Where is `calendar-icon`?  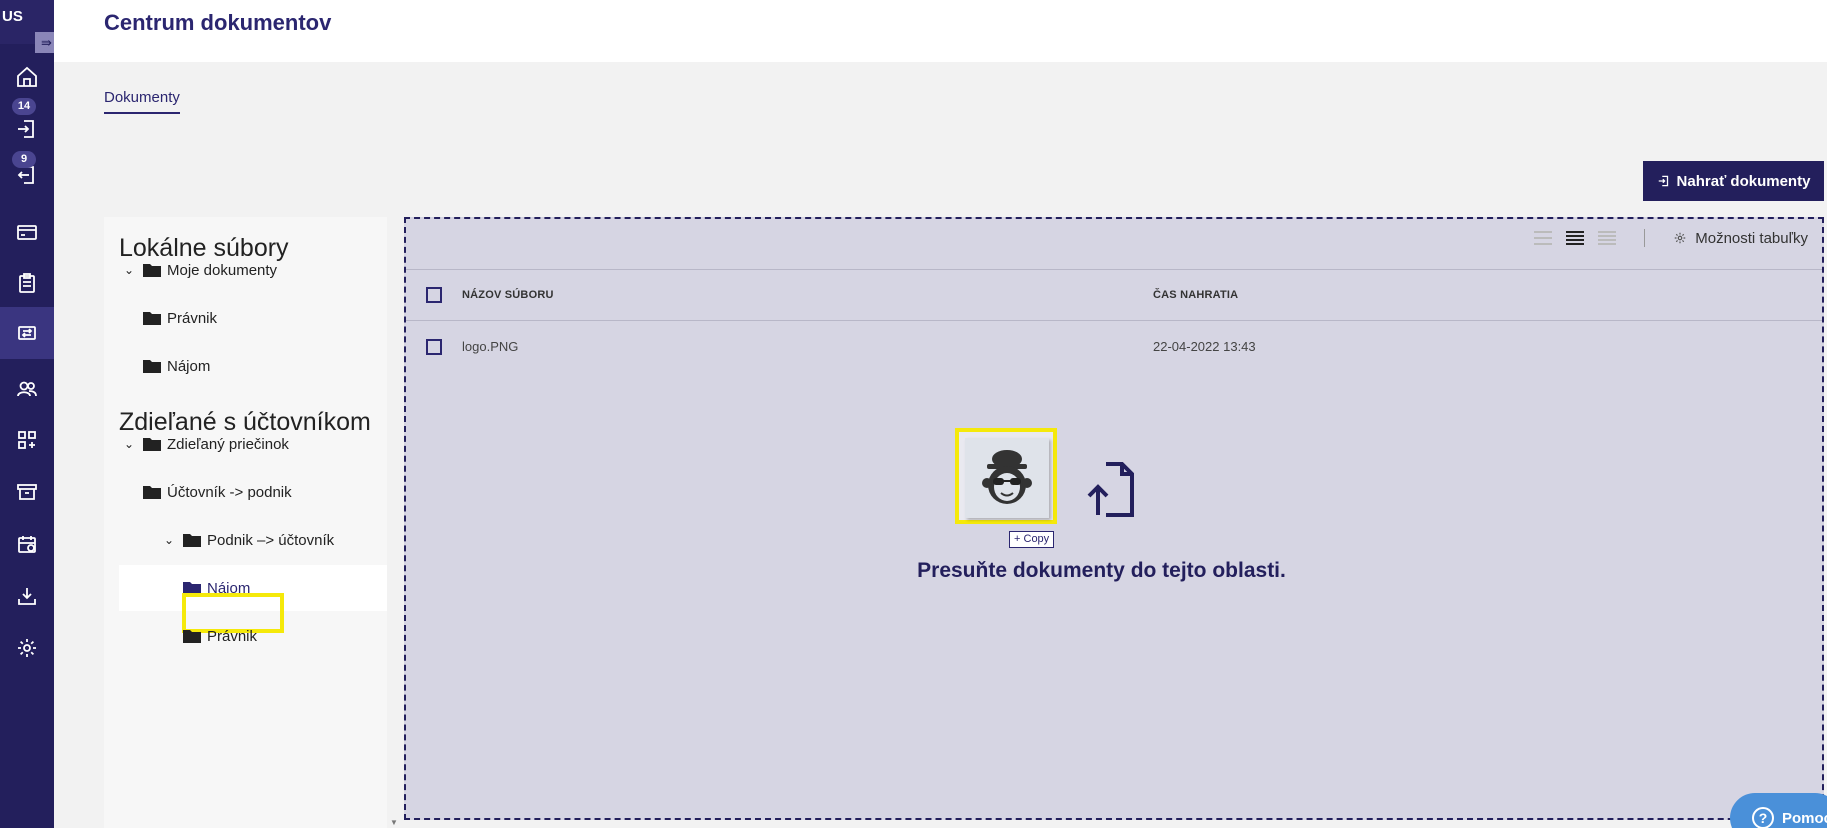 calendar-icon is located at coordinates (27, 544).